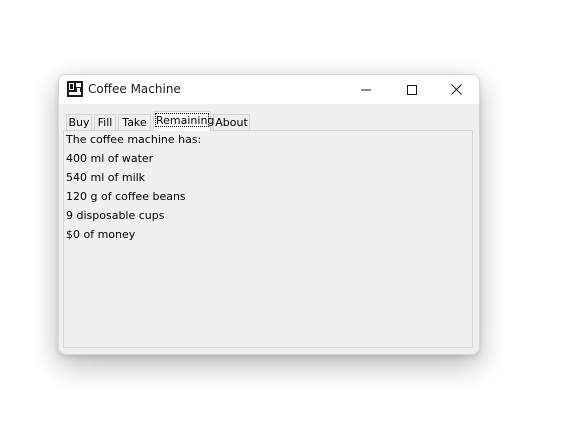  Describe the element at coordinates (106, 177) in the screenshot. I see `milk-amount: 540 ml of milk` at that location.